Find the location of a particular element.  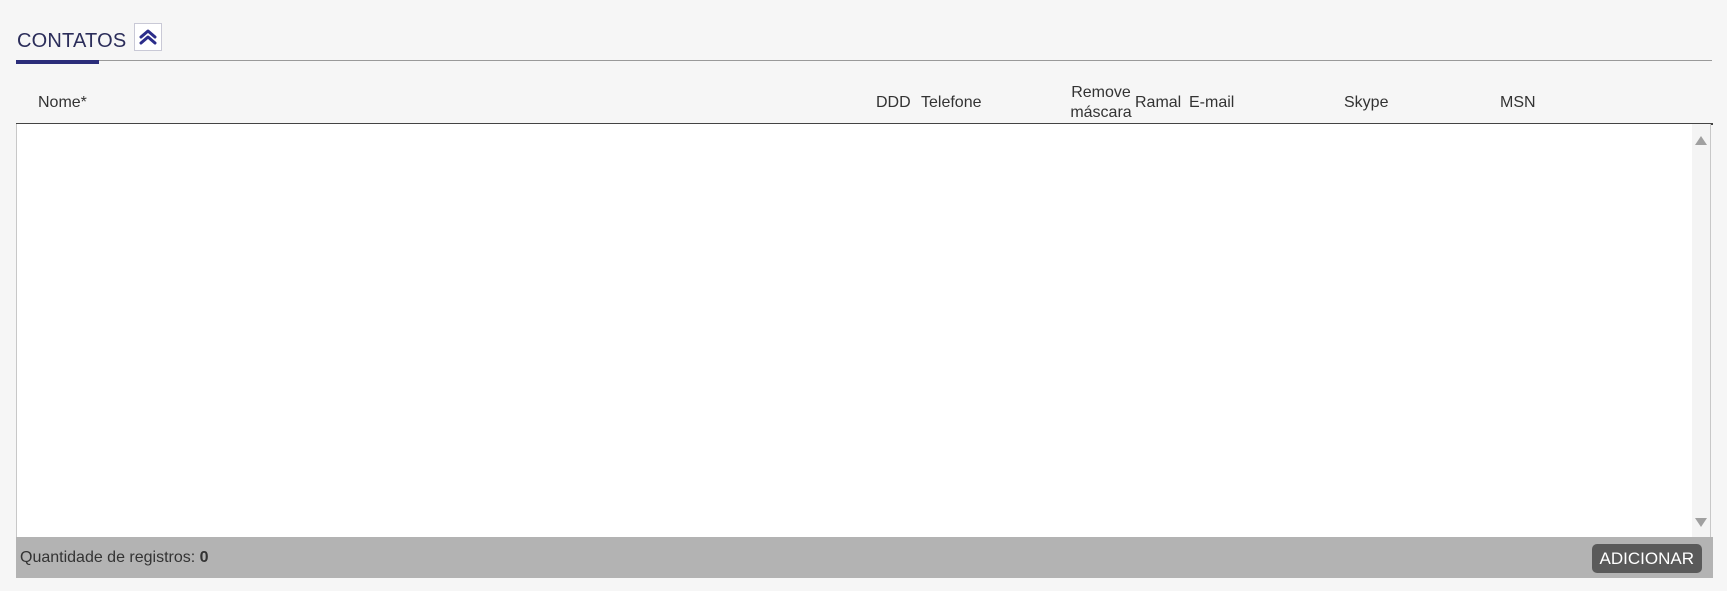

column-header-telefone: Telefone is located at coordinates (951, 103).